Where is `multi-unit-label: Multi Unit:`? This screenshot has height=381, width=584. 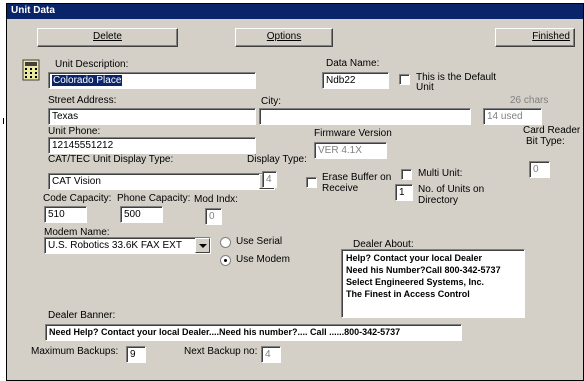
multi-unit-label: Multi Unit: is located at coordinates (440, 173).